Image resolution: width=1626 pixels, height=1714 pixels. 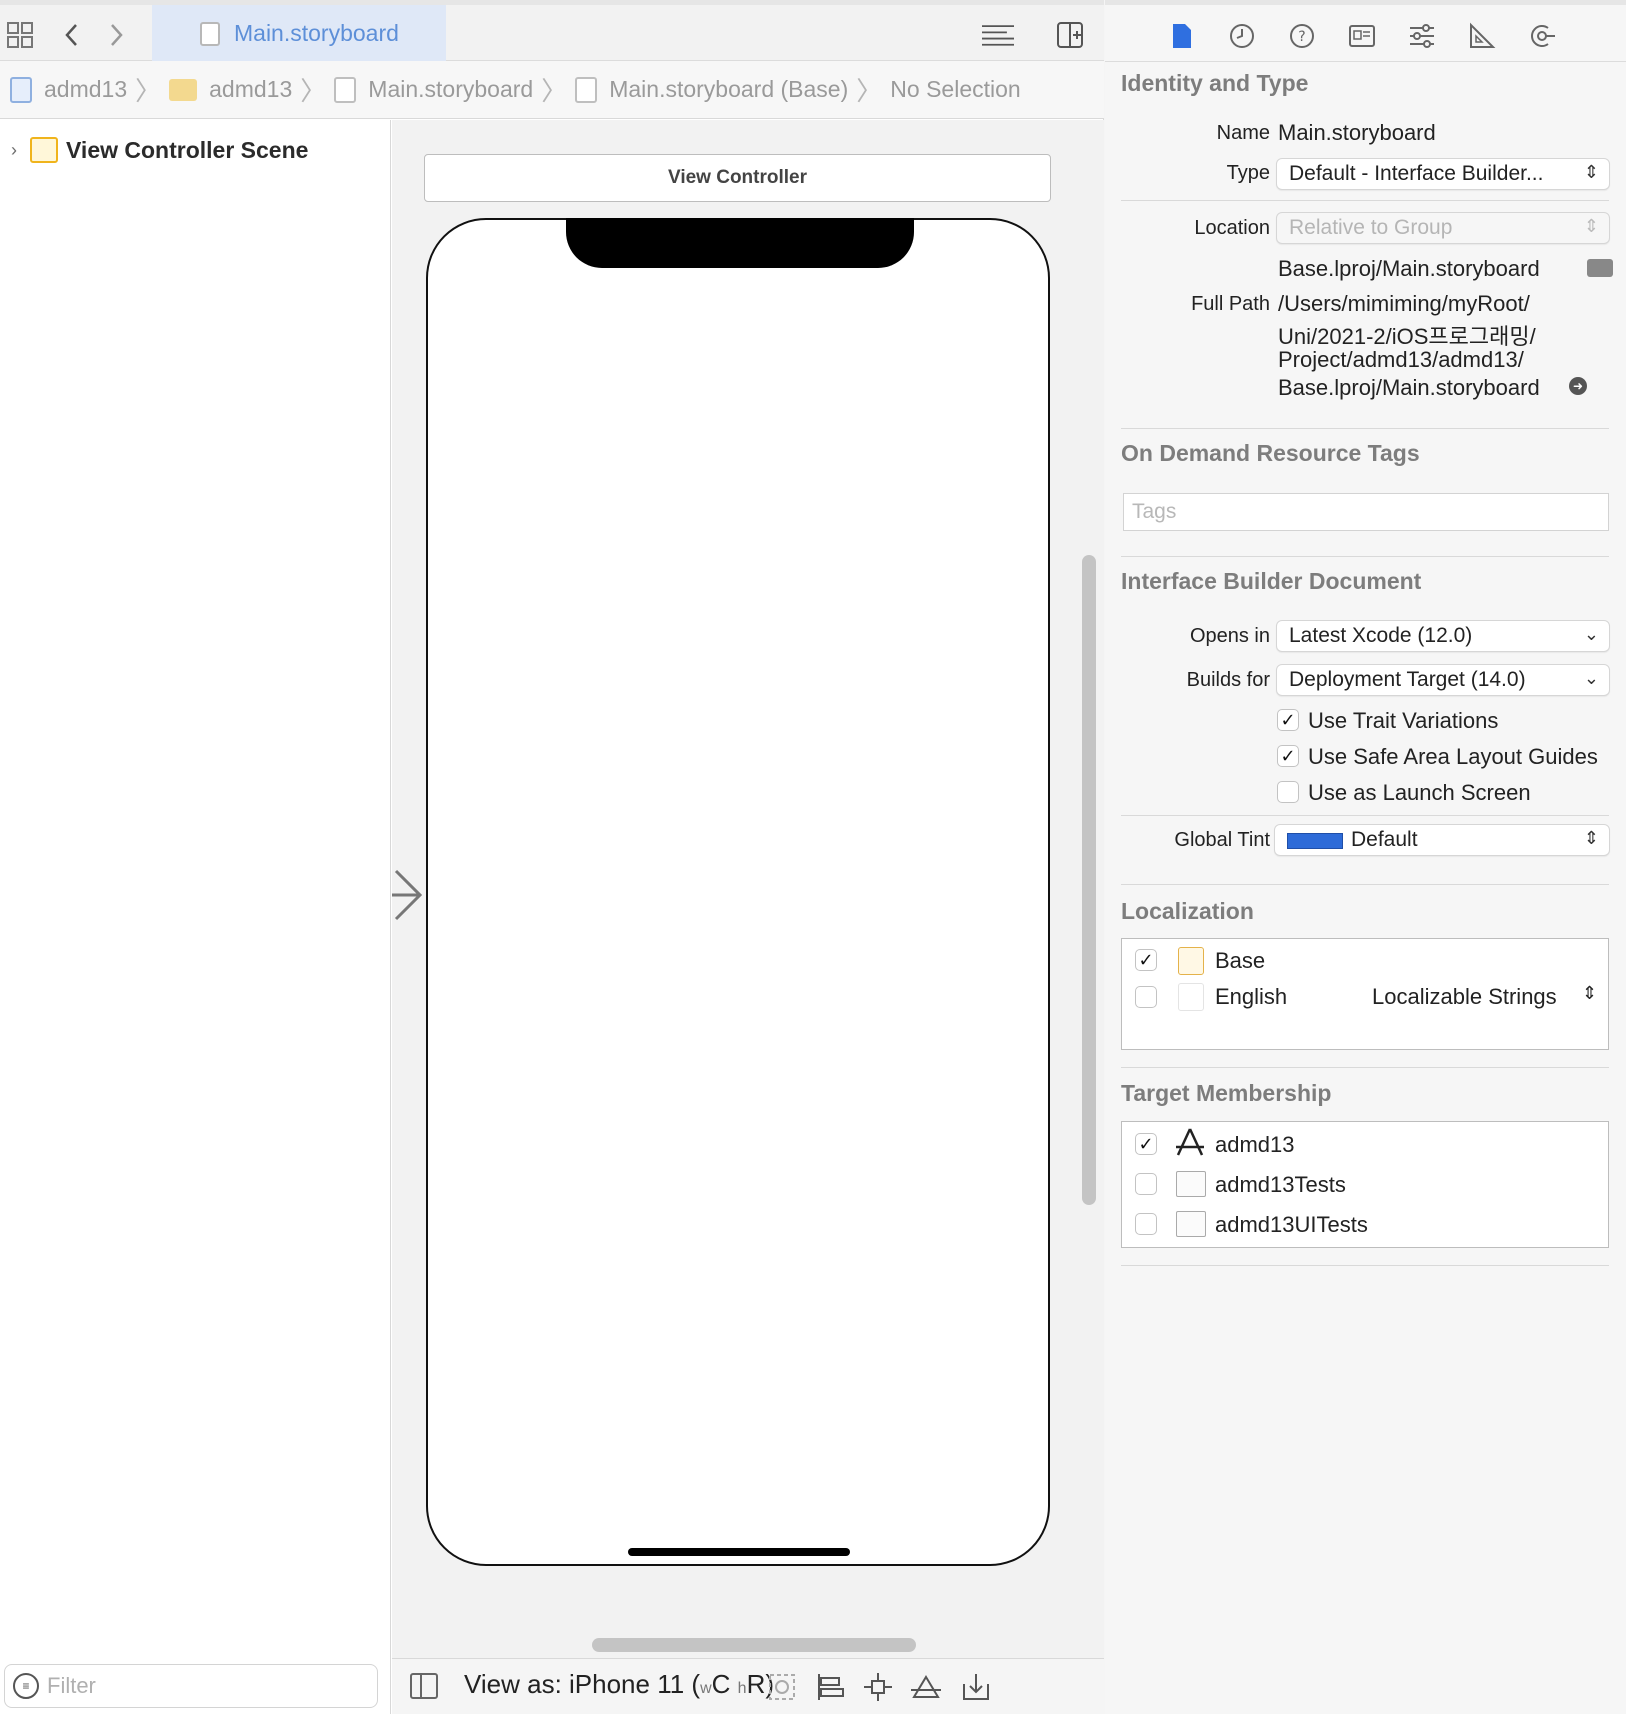 What do you see at coordinates (26, 1686) in the screenshot?
I see `filter-icon: ≡` at bounding box center [26, 1686].